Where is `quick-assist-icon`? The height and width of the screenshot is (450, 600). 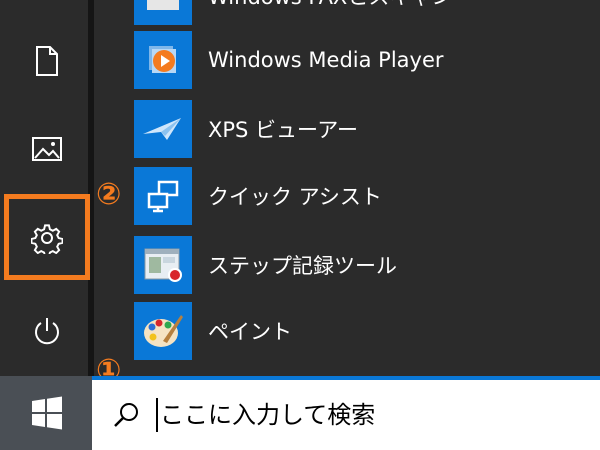
quick-assist-icon is located at coordinates (163, 196).